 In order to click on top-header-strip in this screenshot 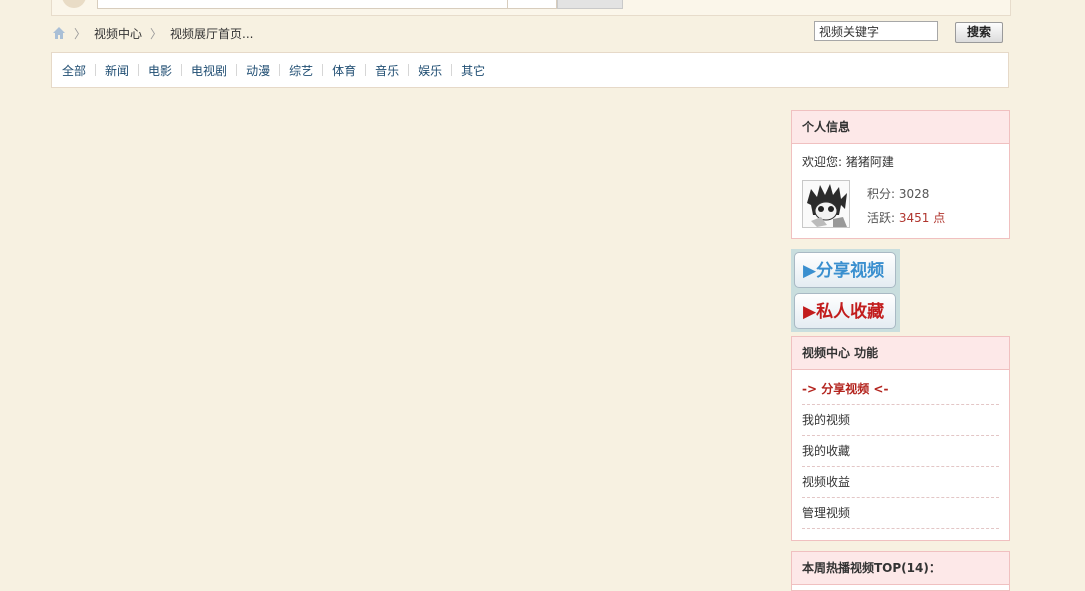, I will do `click(531, 8)`.